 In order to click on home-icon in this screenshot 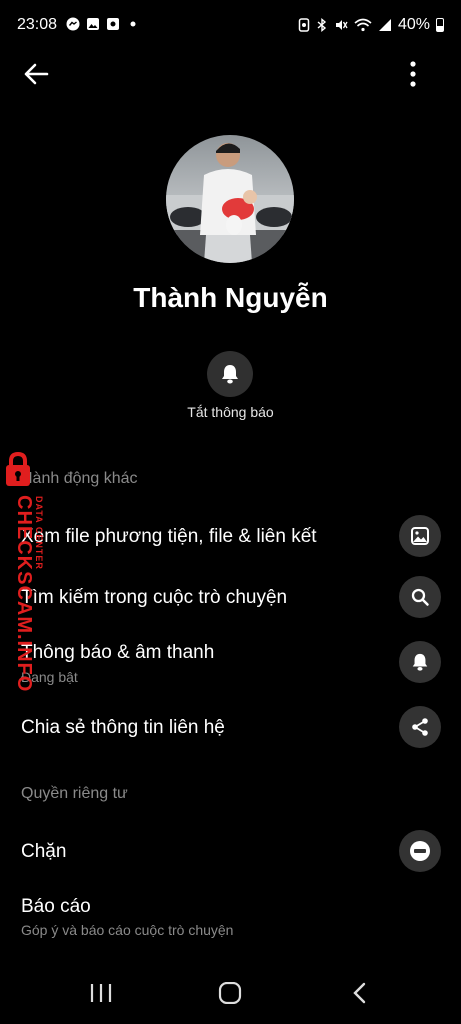, I will do `click(230, 993)`.